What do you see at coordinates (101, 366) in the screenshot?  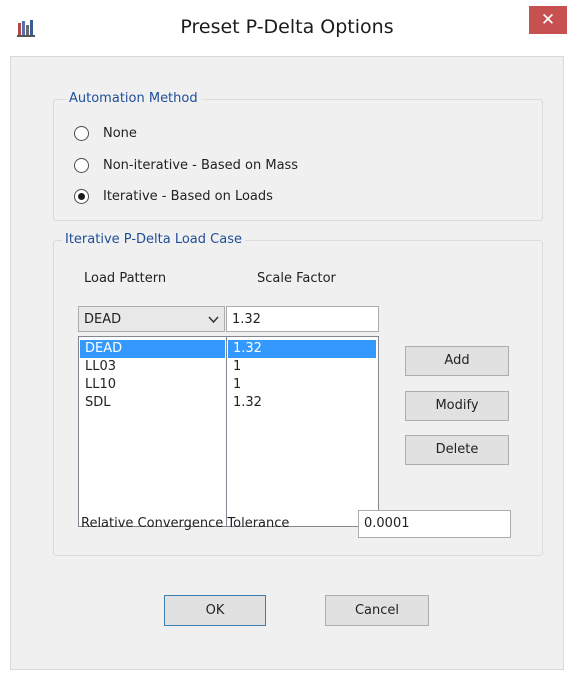 I see `list-item-pattern: LL03` at bounding box center [101, 366].